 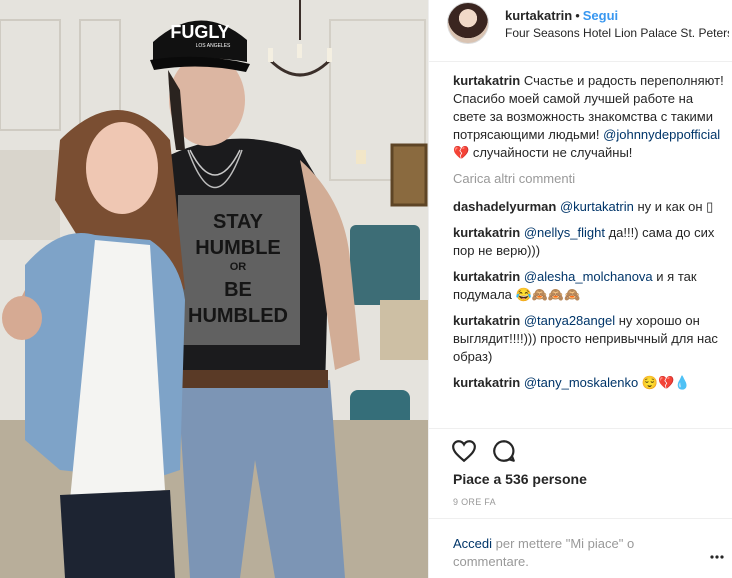 What do you see at coordinates (464, 451) in the screenshot?
I see `heart-outline-icon` at bounding box center [464, 451].